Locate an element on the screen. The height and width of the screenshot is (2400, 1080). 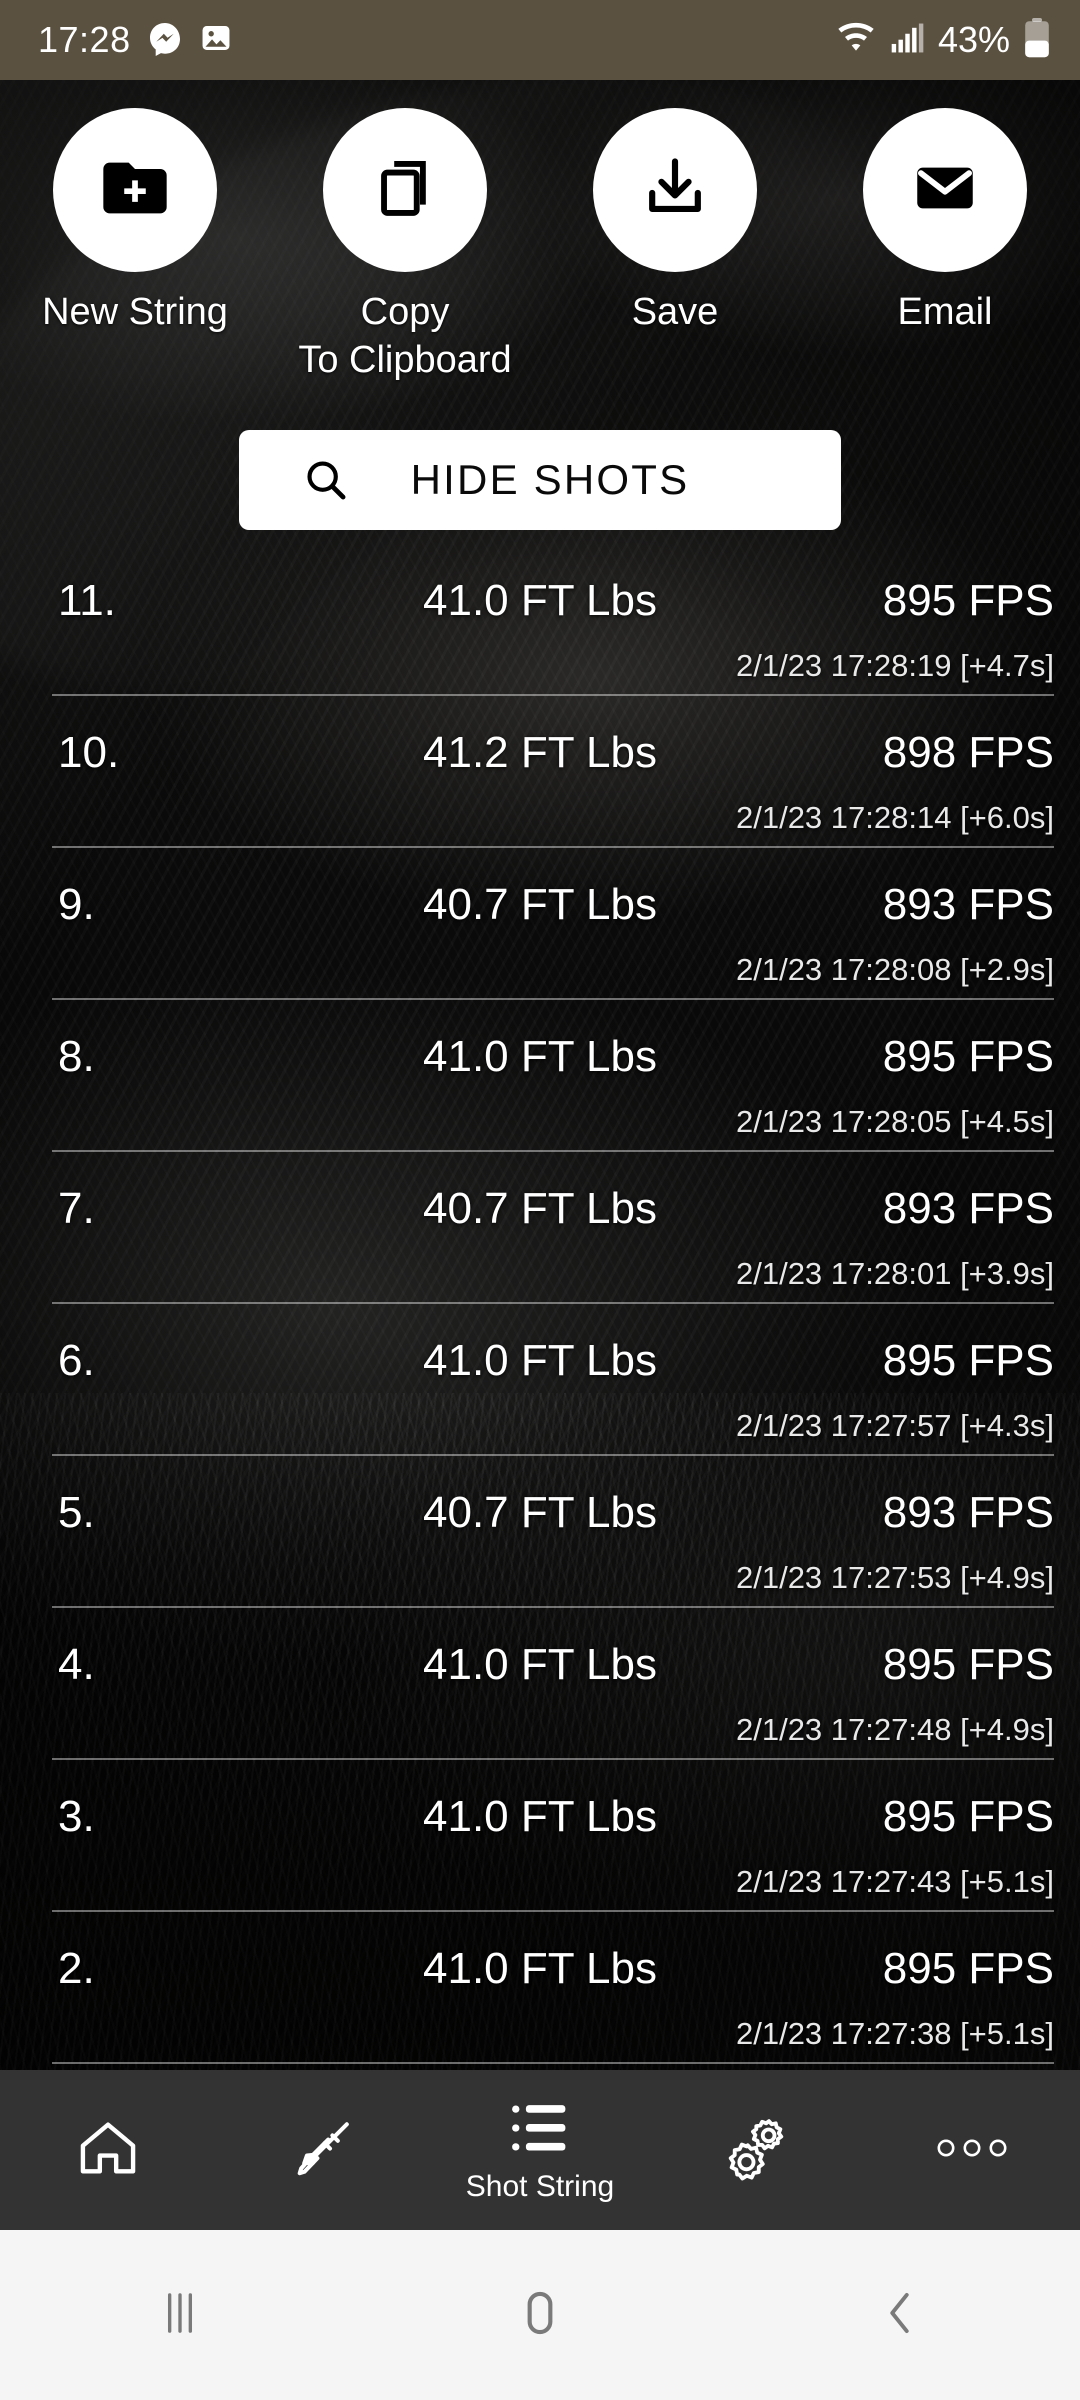
new-string-button-circle is located at coordinates (135, 190).